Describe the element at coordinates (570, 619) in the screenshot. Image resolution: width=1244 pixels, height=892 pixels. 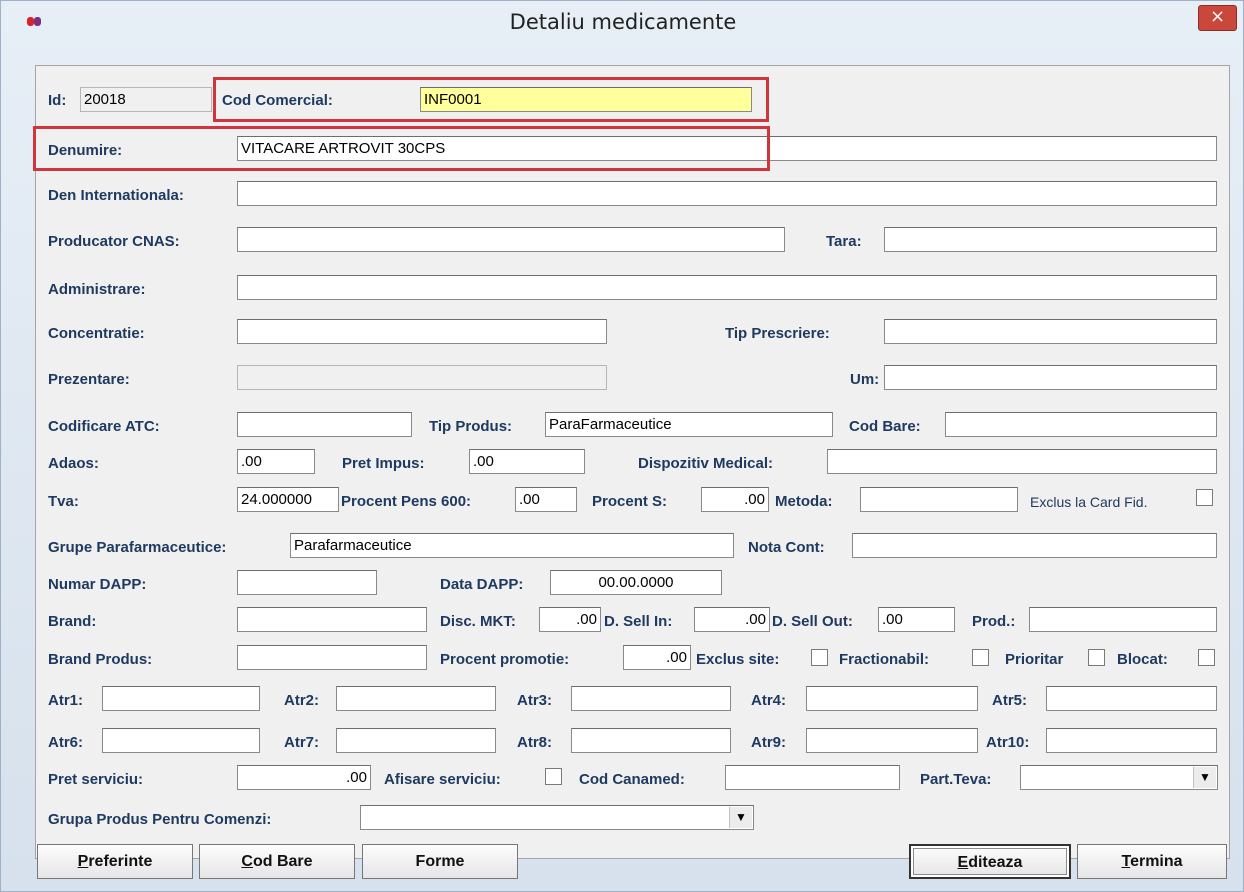
I see `disc-mkt-field: .00` at that location.